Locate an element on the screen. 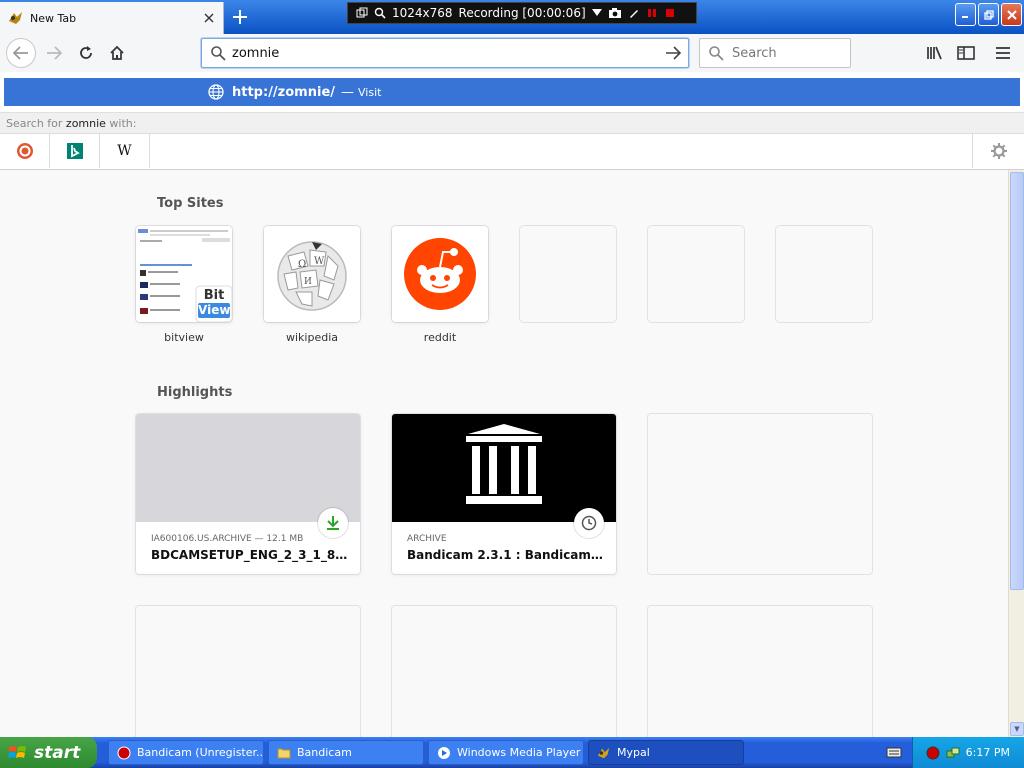 The height and width of the screenshot is (768, 1024). network-icon is located at coordinates (953, 753).